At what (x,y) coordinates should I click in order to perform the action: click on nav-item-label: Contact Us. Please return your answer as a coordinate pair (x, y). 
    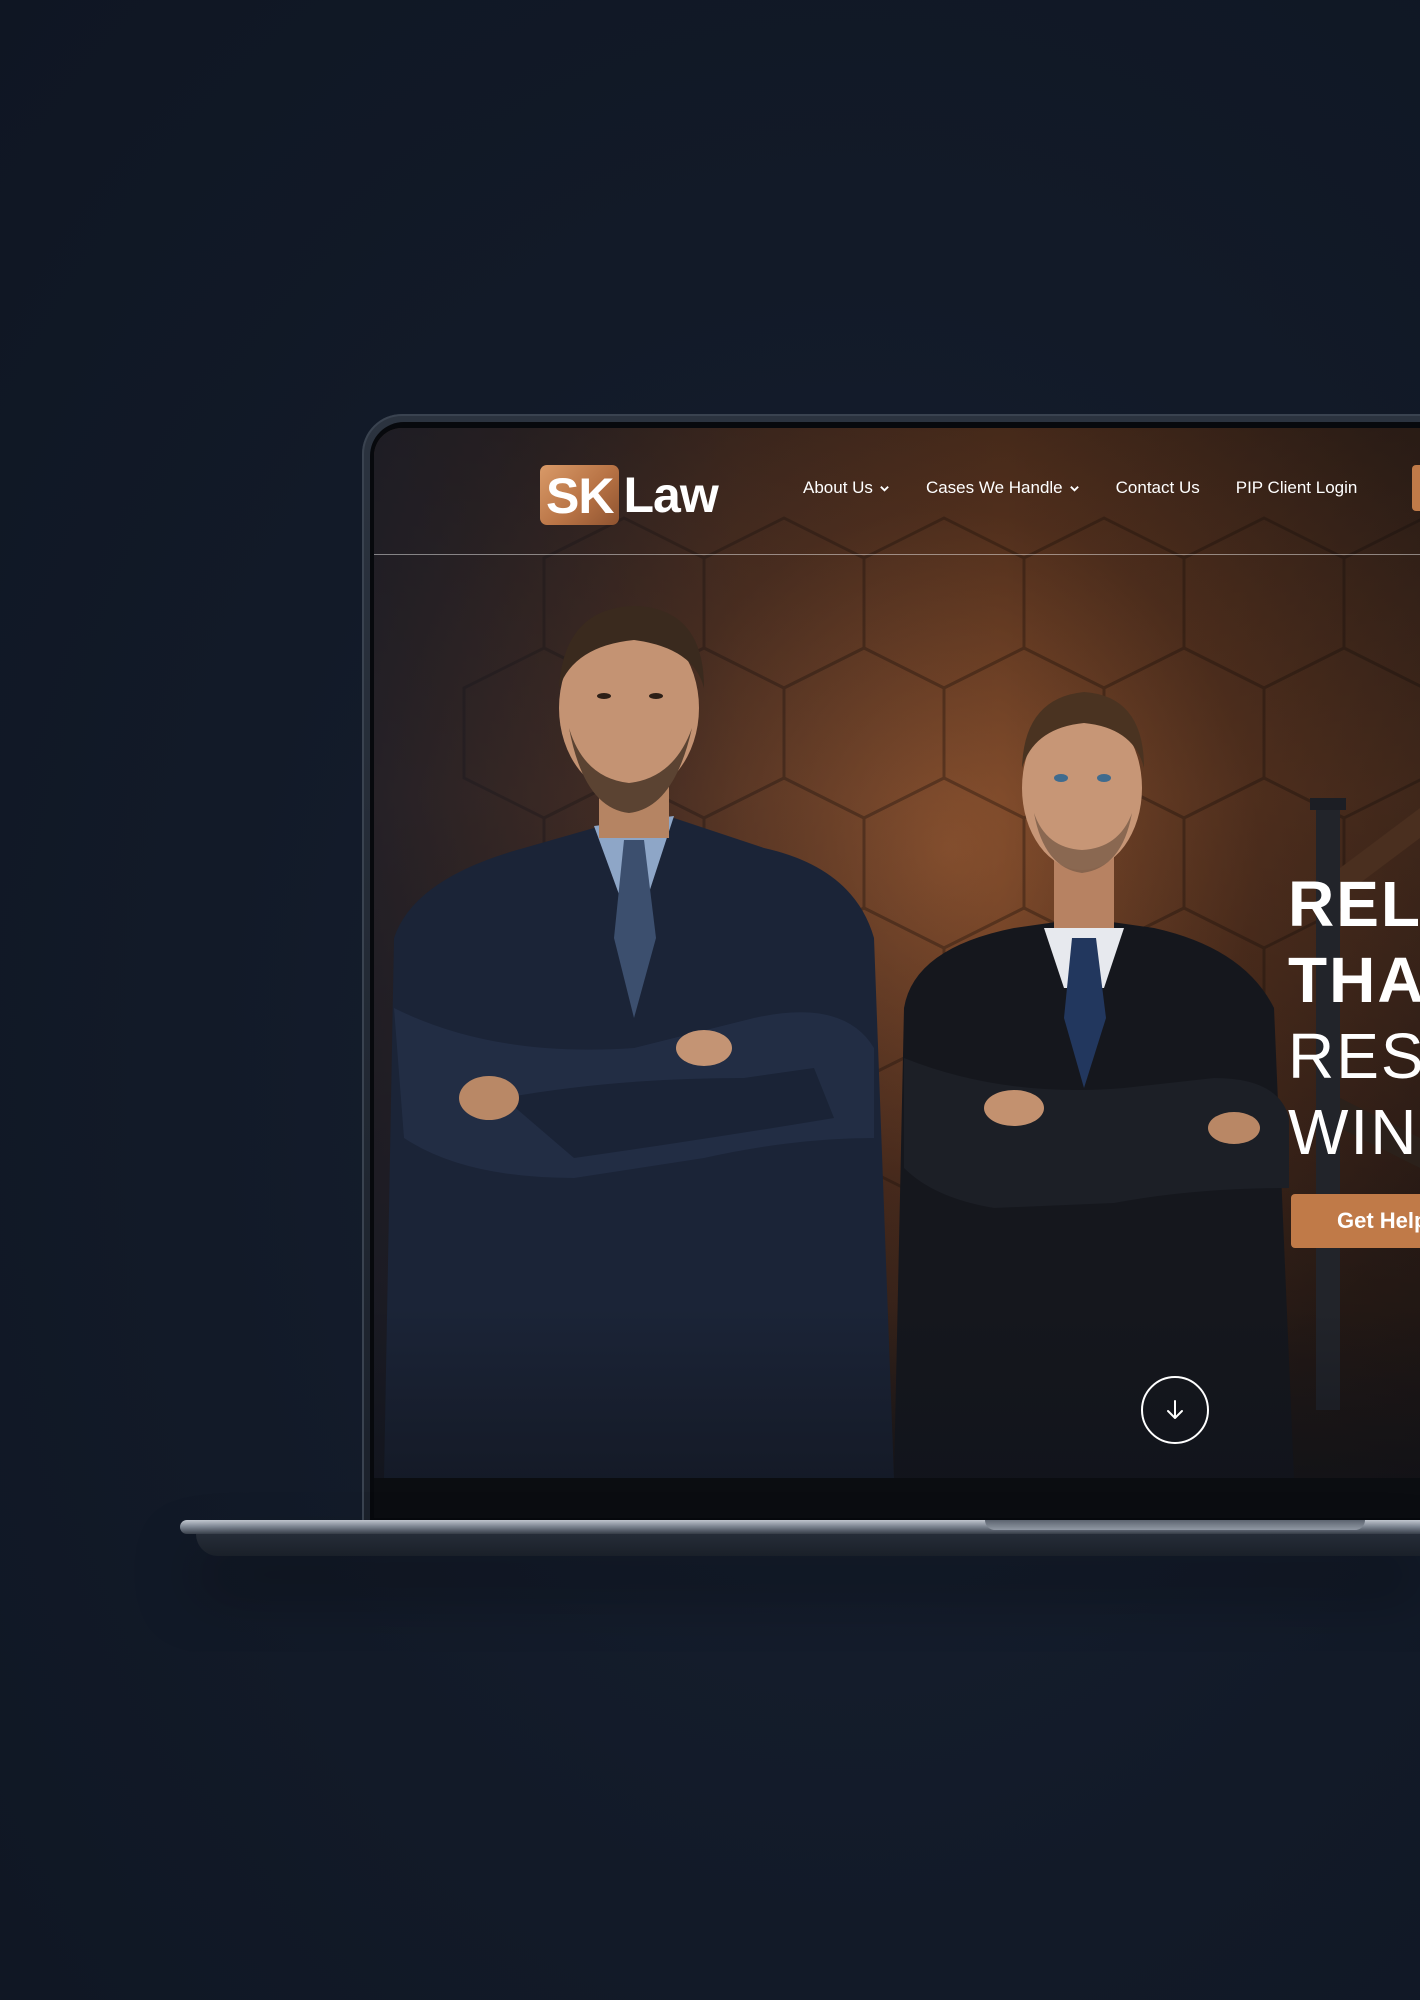
    Looking at the image, I should click on (1157, 487).